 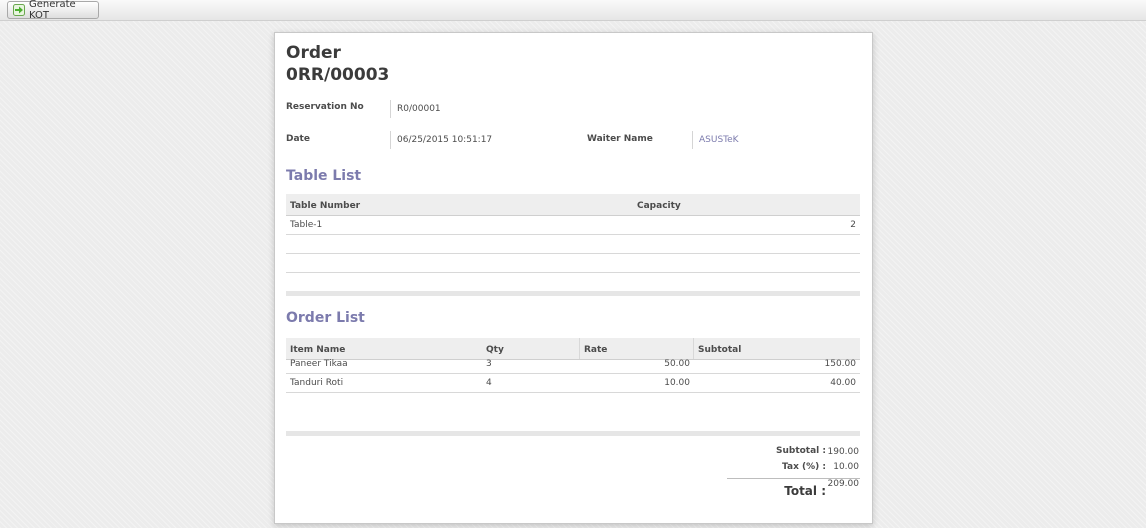 What do you see at coordinates (573, 10) in the screenshot?
I see `top-toolbar: Generate KOT` at bounding box center [573, 10].